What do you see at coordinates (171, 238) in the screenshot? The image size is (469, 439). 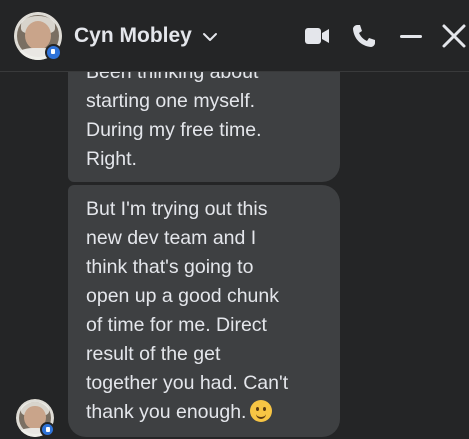 I see `message-line: new dev team and I` at bounding box center [171, 238].